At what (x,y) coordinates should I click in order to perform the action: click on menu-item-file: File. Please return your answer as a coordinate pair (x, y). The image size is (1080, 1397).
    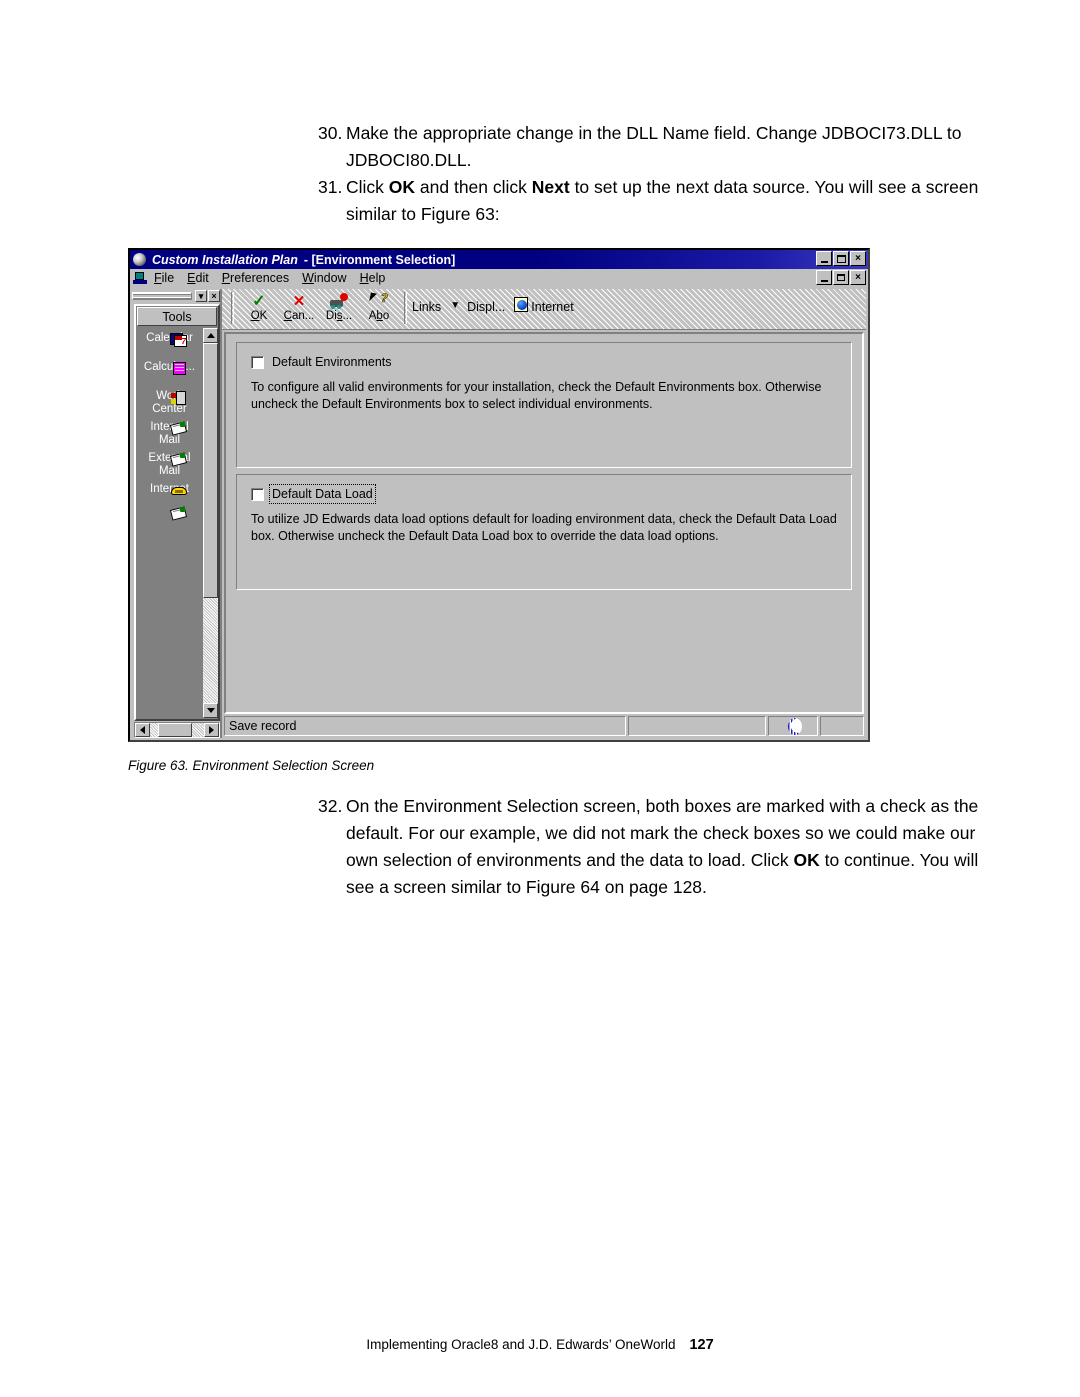
    Looking at the image, I should click on (164, 278).